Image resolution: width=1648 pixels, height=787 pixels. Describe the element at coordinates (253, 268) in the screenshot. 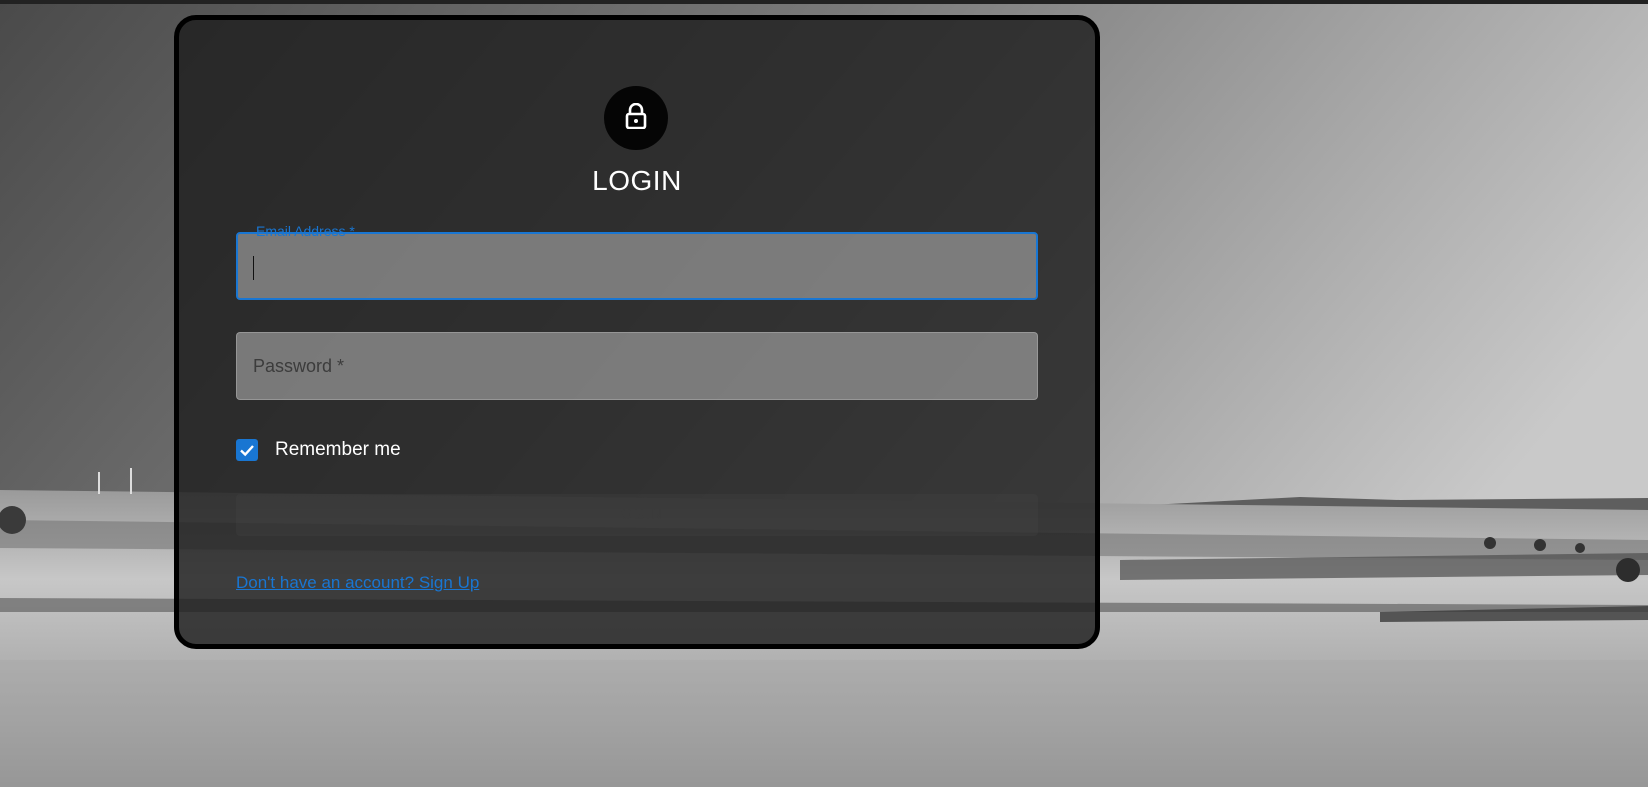

I see `text-caret` at that location.